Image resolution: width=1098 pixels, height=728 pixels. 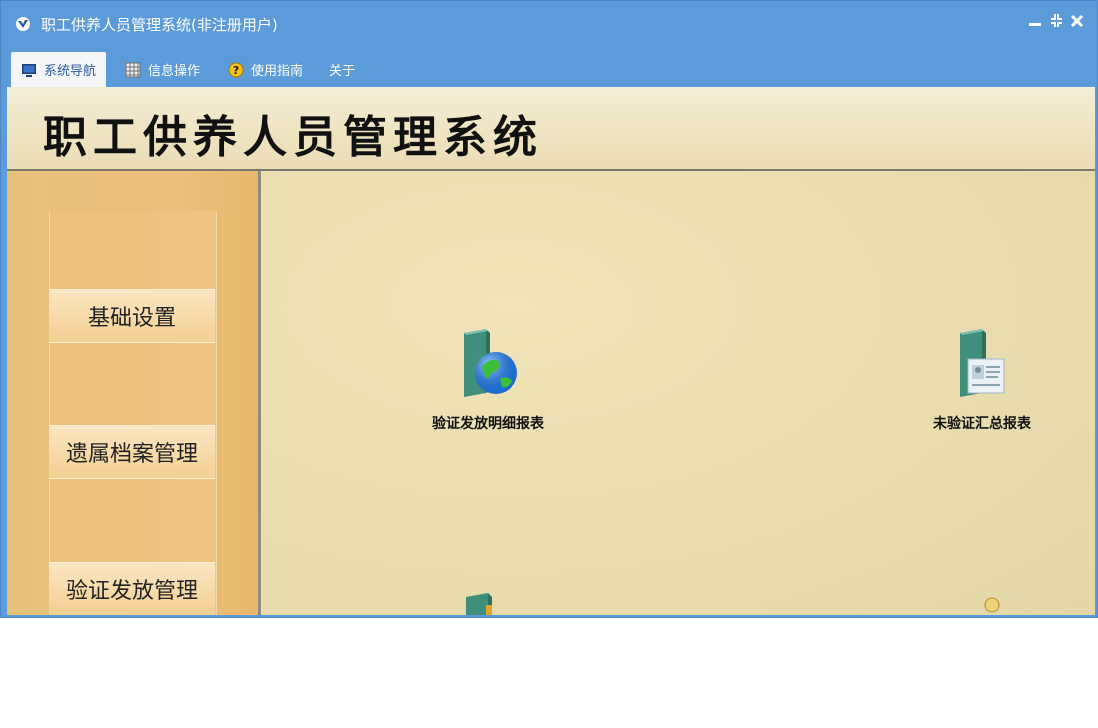 I want to click on minimize-icon, so click(x=1035, y=24).